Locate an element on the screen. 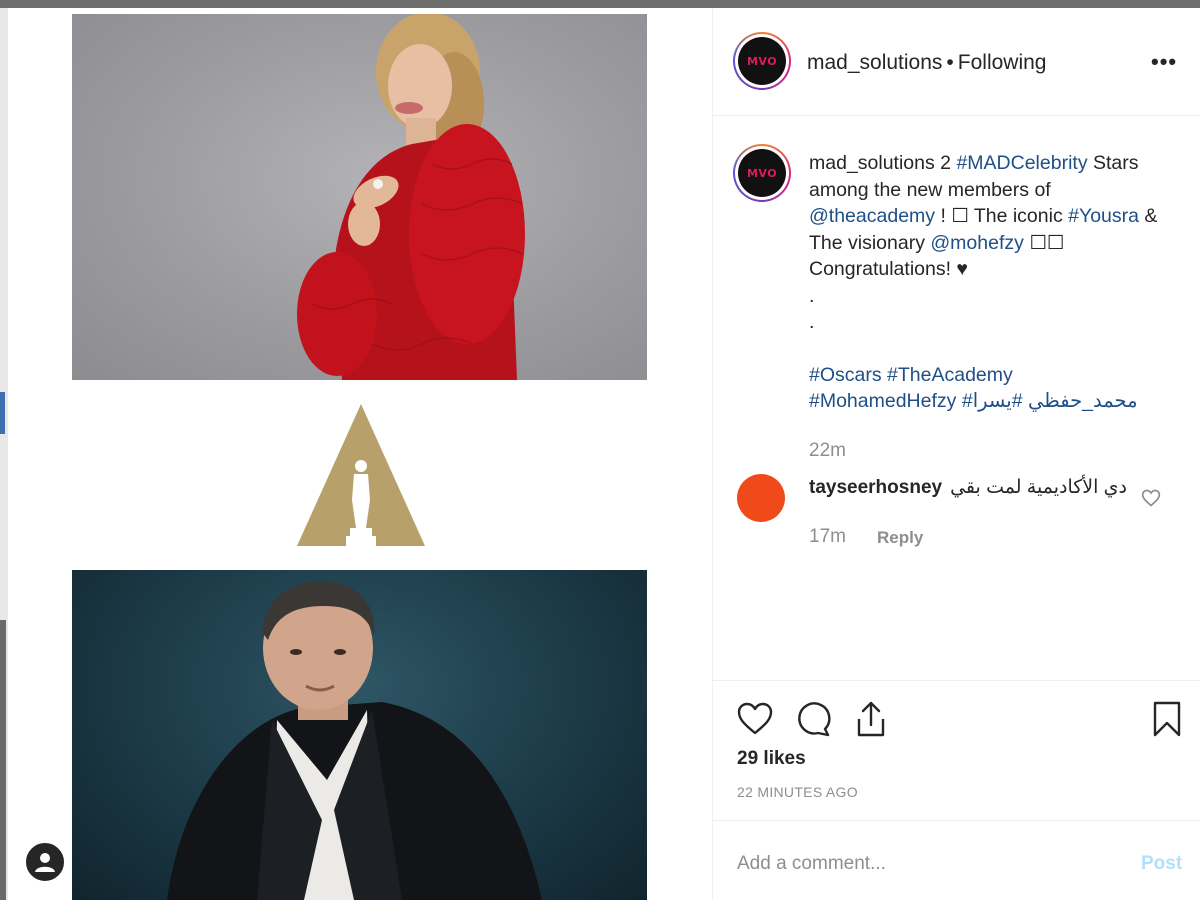 The height and width of the screenshot is (900, 1200). caption-text: ☐☐ is located at coordinates (1047, 242).